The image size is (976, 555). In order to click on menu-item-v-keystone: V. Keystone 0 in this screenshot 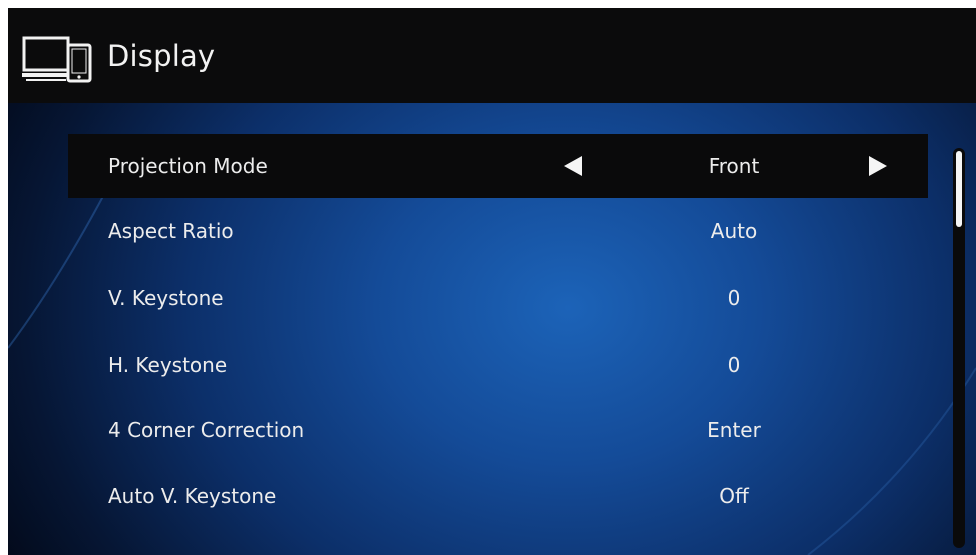, I will do `click(498, 298)`.